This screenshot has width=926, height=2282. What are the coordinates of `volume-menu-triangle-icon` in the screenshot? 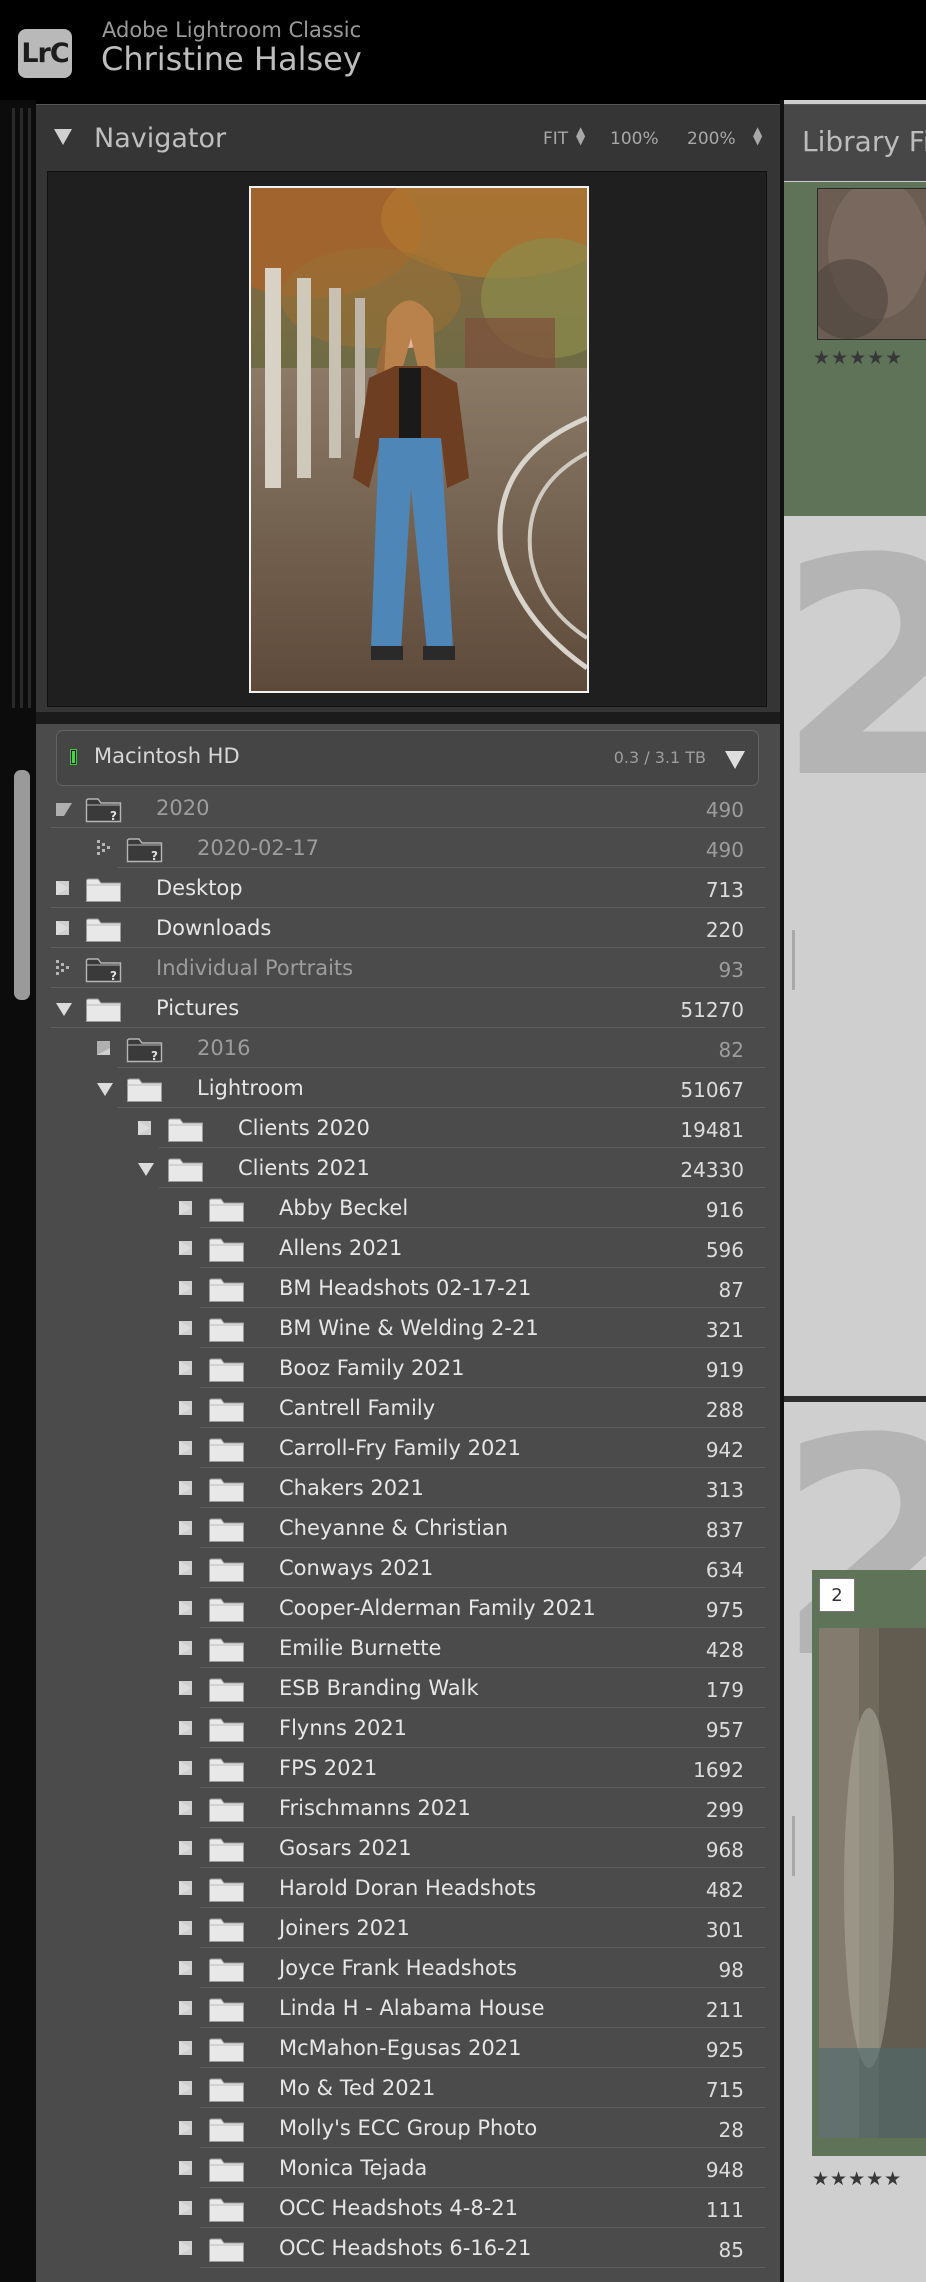 It's located at (735, 760).